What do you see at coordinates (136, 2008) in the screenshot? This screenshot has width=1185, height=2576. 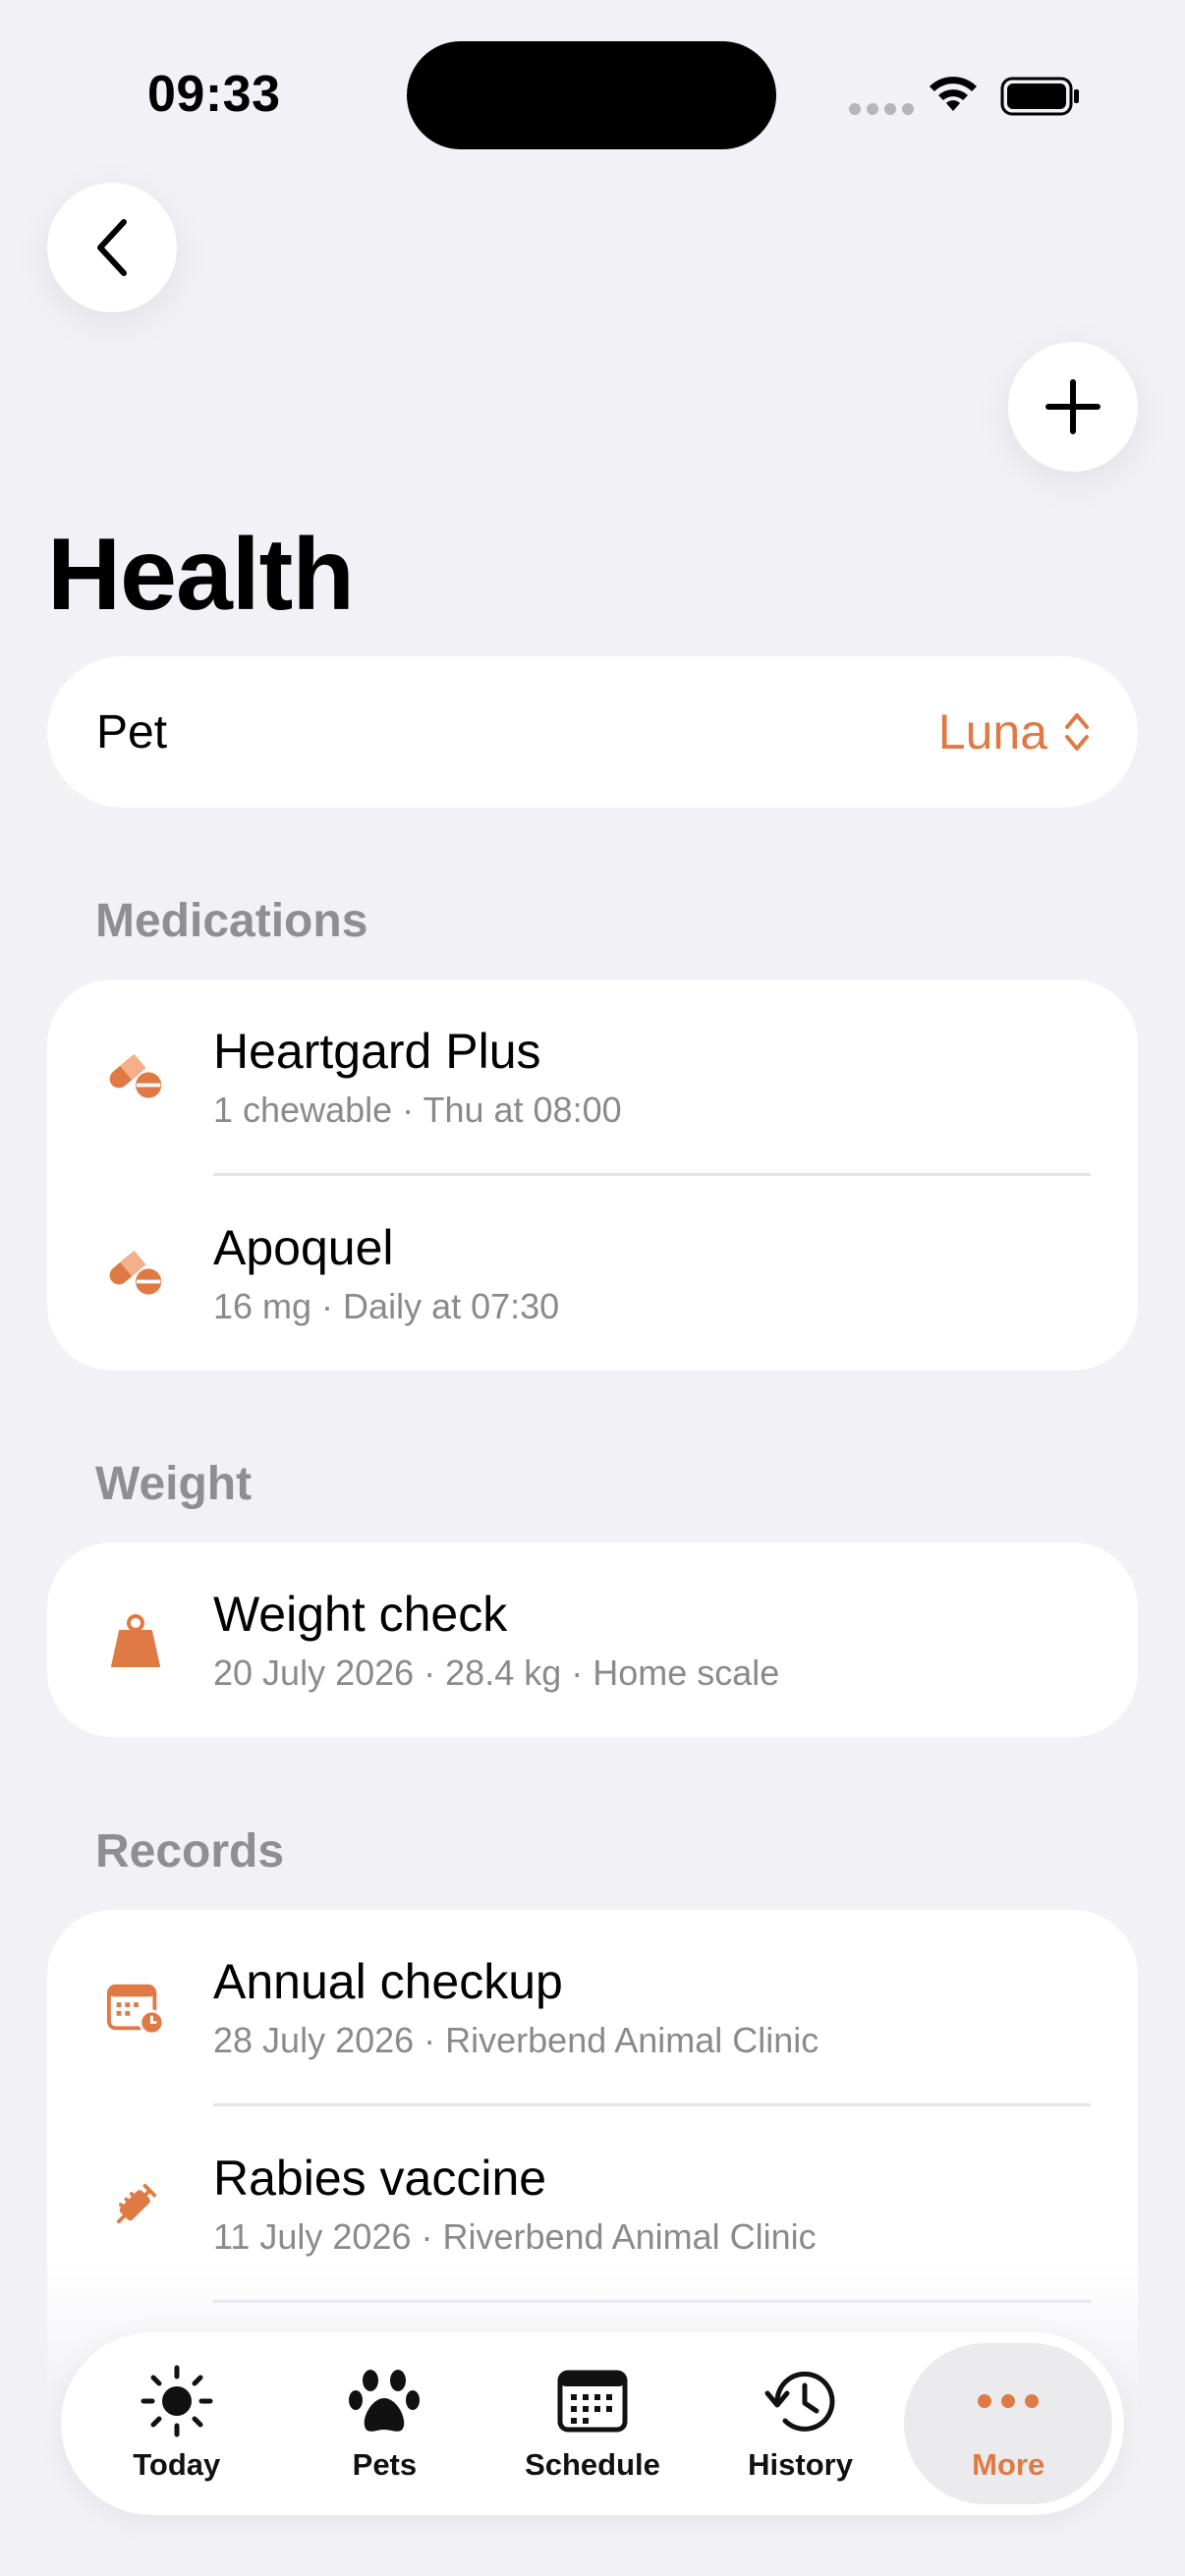 I see `calendar-clock-icon` at bounding box center [136, 2008].